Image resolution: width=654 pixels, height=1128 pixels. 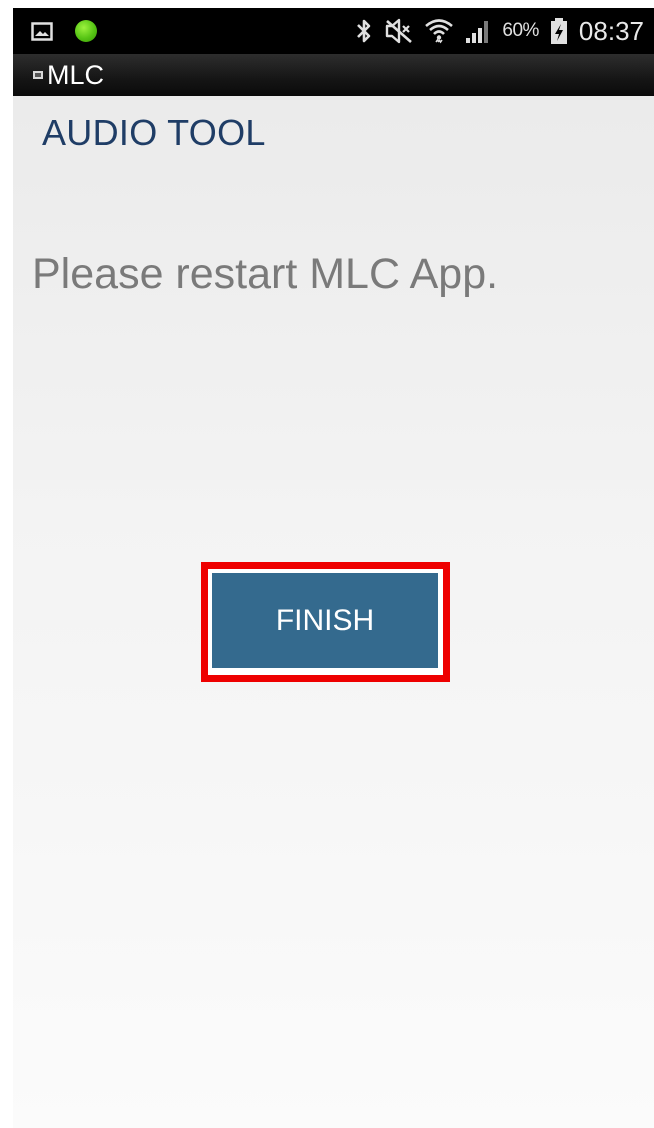 I want to click on signal-icon, so click(x=477, y=32).